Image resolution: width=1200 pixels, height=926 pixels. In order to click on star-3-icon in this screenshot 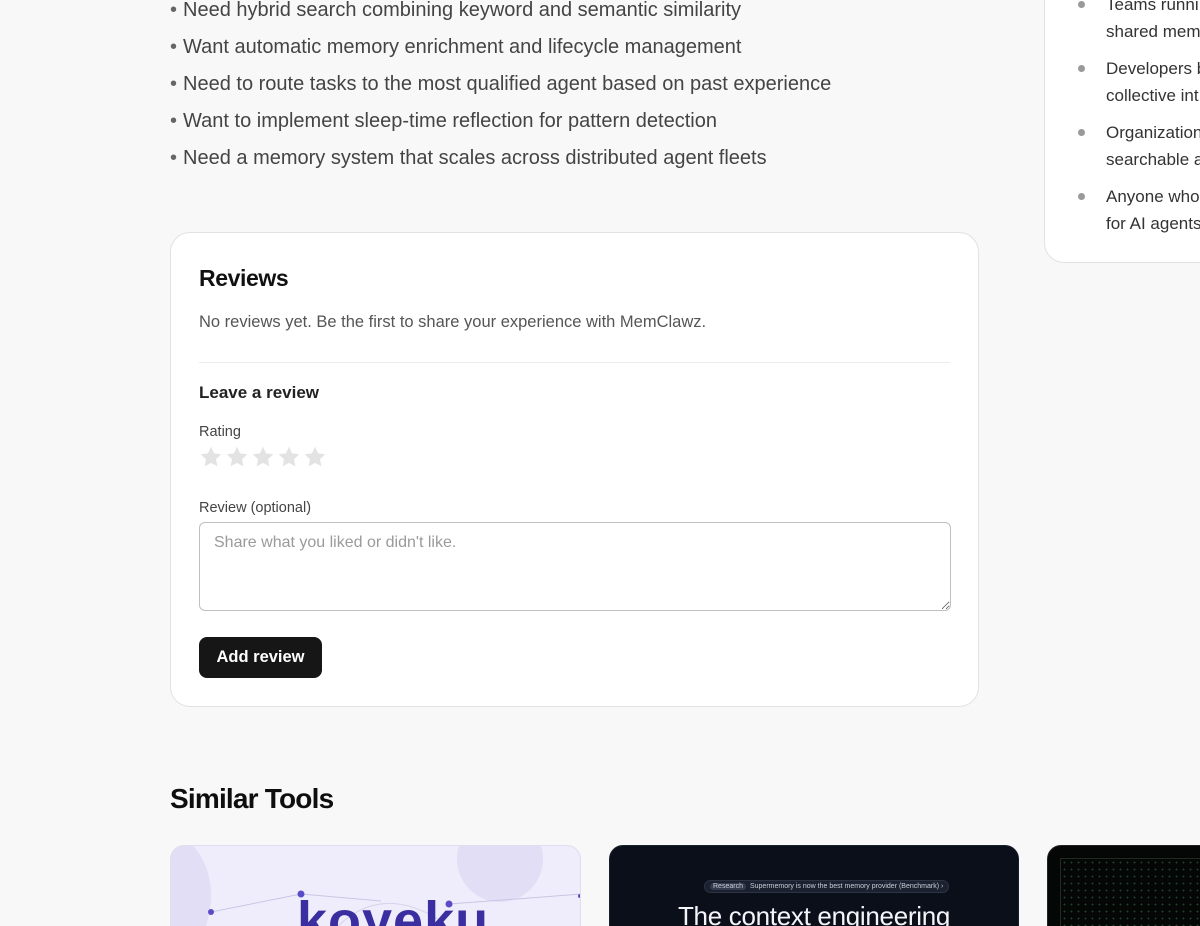, I will do `click(263, 457)`.